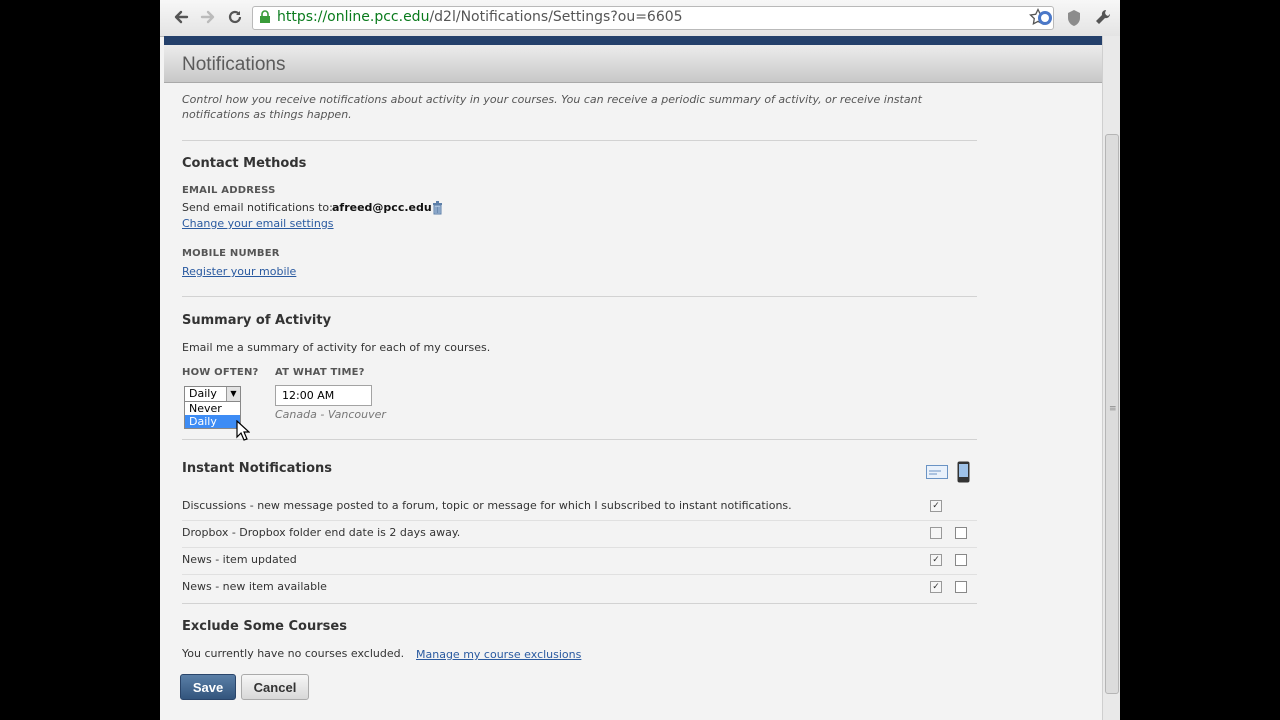 The height and width of the screenshot is (720, 1280). Describe the element at coordinates (212, 408) in the screenshot. I see `frequency-option-never: Never` at that location.